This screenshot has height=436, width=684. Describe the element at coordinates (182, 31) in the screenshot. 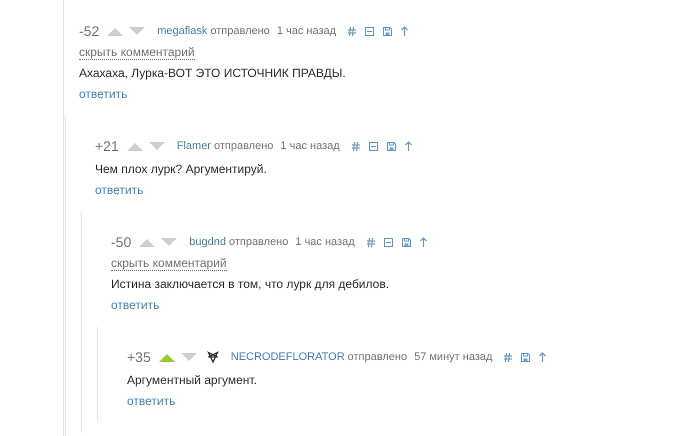

I see `author-link: megaflask` at that location.